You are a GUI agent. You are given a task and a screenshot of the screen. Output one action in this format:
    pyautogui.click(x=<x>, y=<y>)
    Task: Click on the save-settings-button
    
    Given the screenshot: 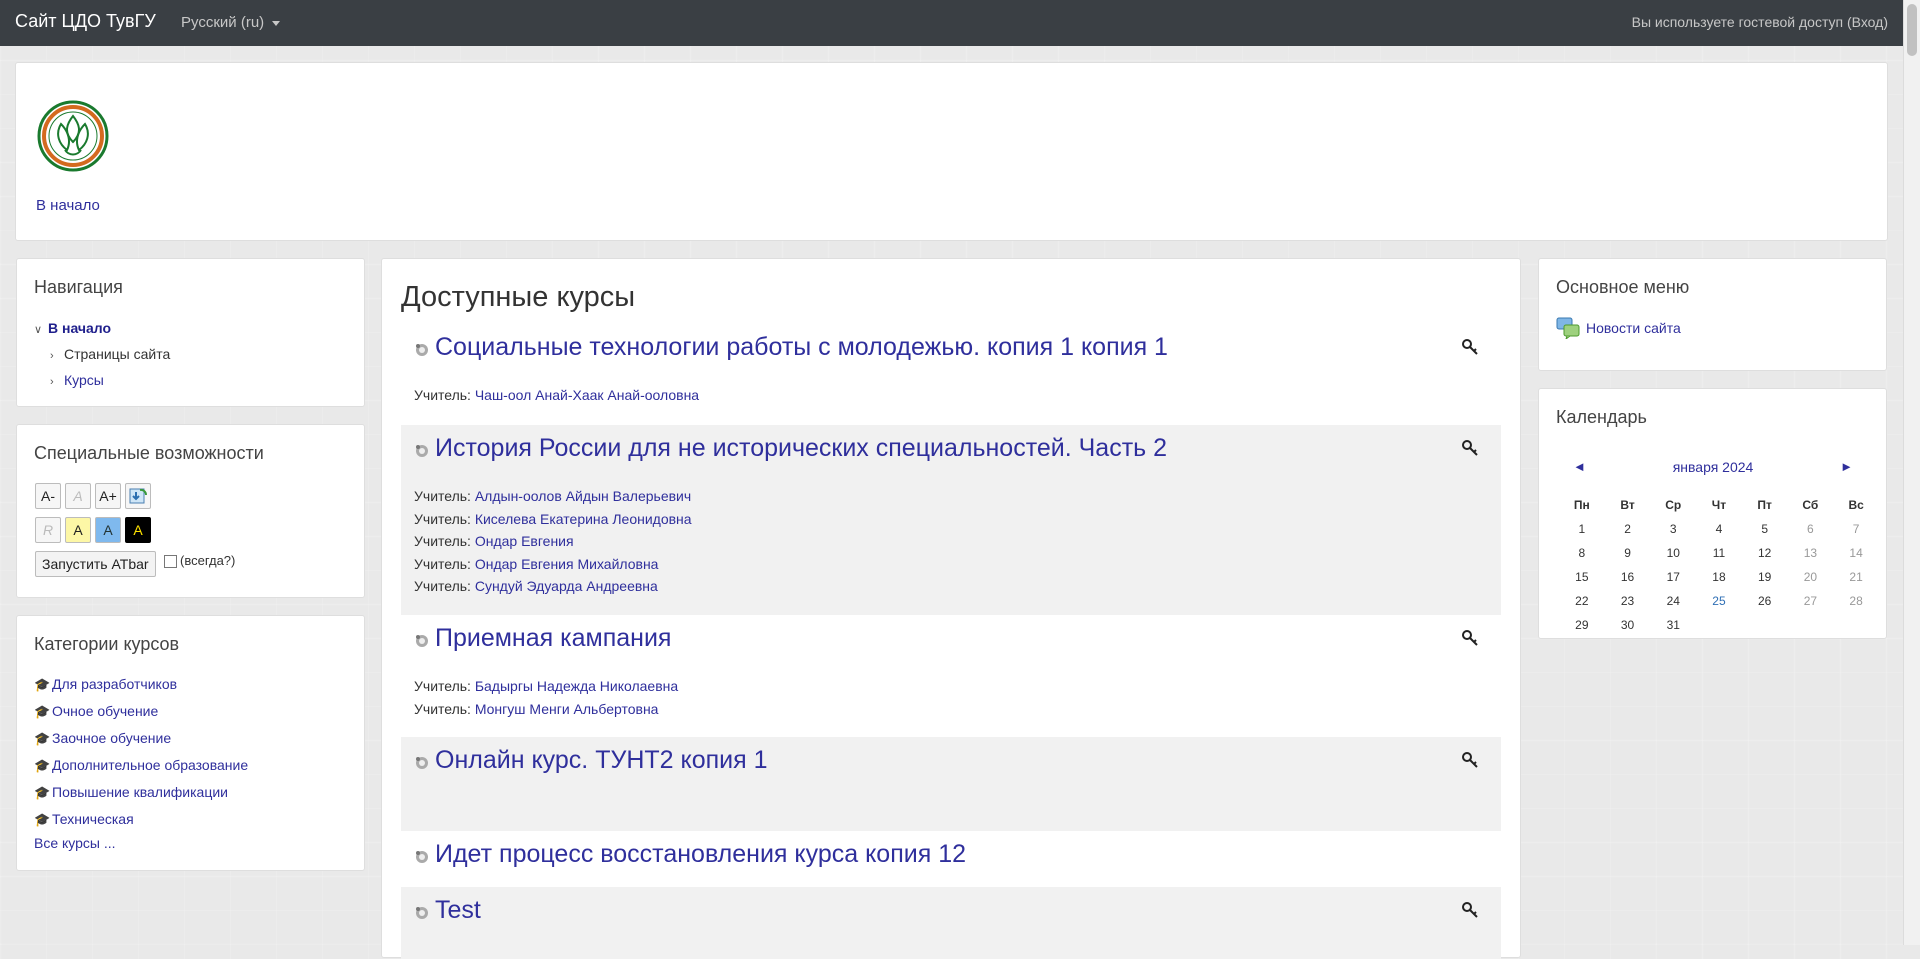 What is the action you would take?
    pyautogui.click(x=138, y=496)
    